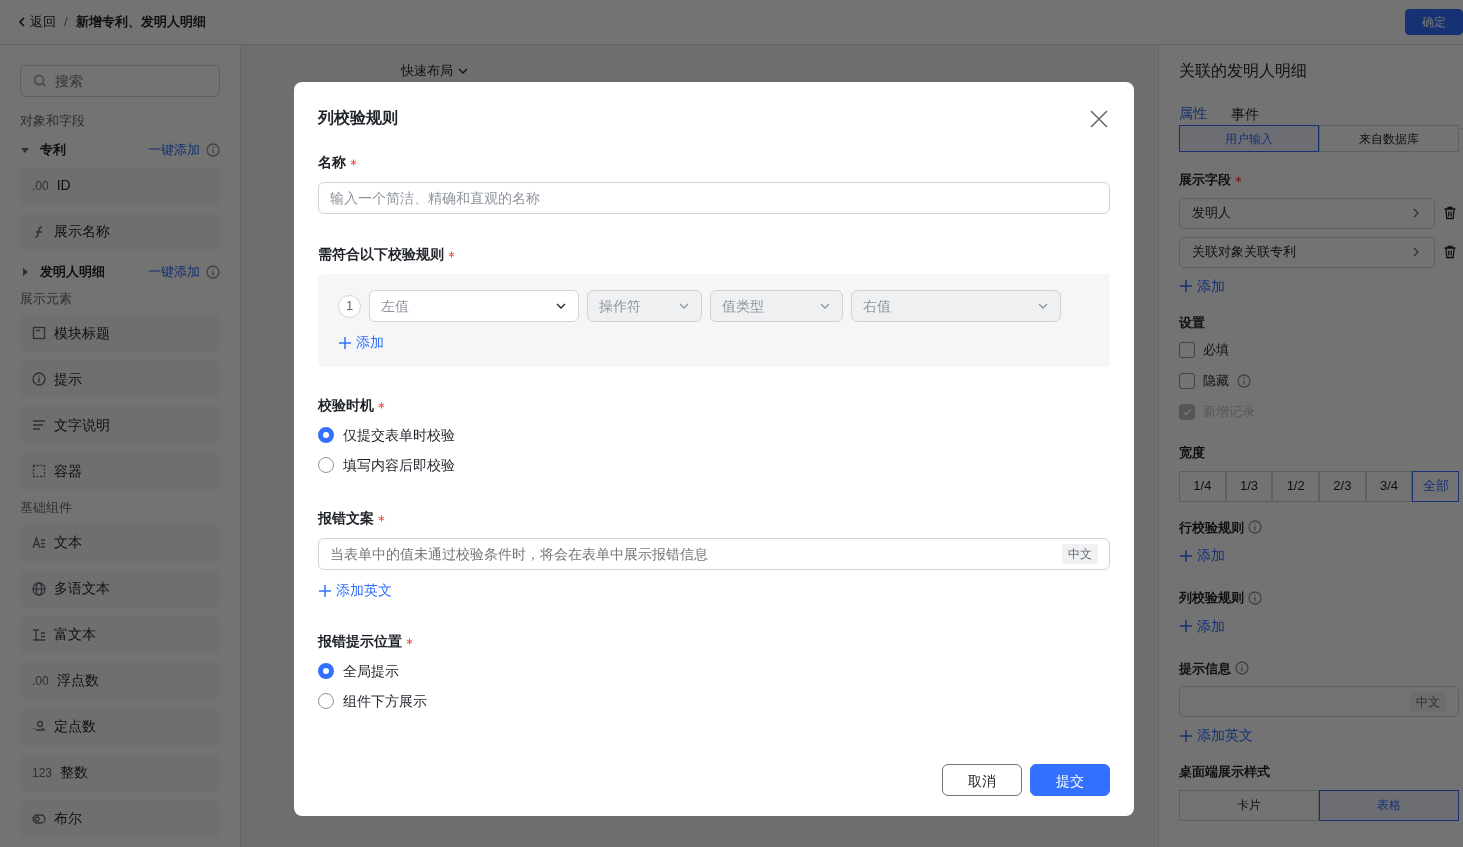 This screenshot has height=847, width=1463. I want to click on component-item: .00 ID, so click(120, 185).